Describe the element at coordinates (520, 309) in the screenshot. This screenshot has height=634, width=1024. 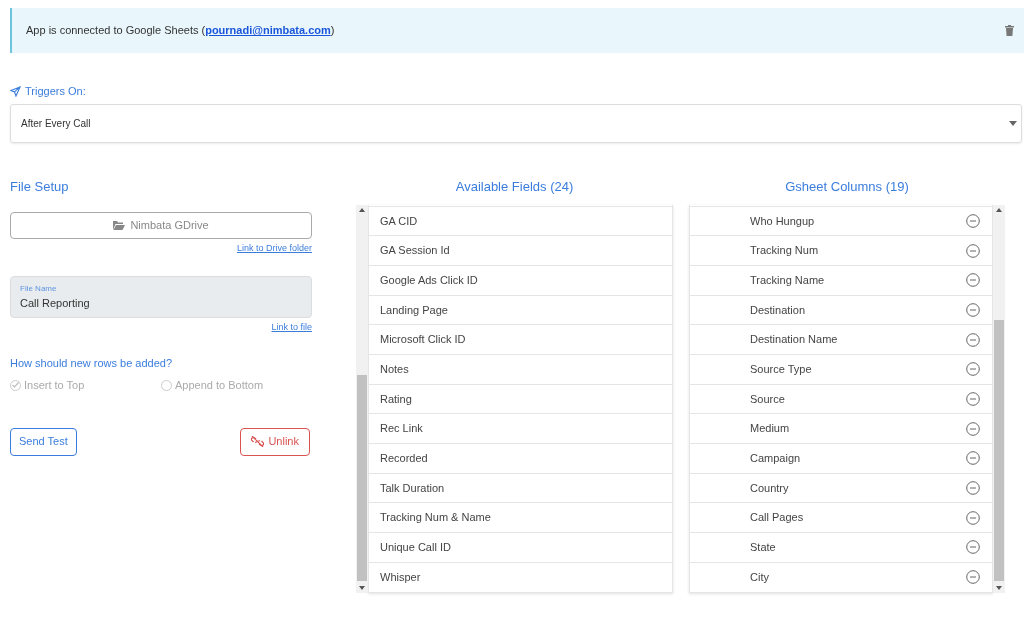
I see `field-item: Landing Page` at that location.